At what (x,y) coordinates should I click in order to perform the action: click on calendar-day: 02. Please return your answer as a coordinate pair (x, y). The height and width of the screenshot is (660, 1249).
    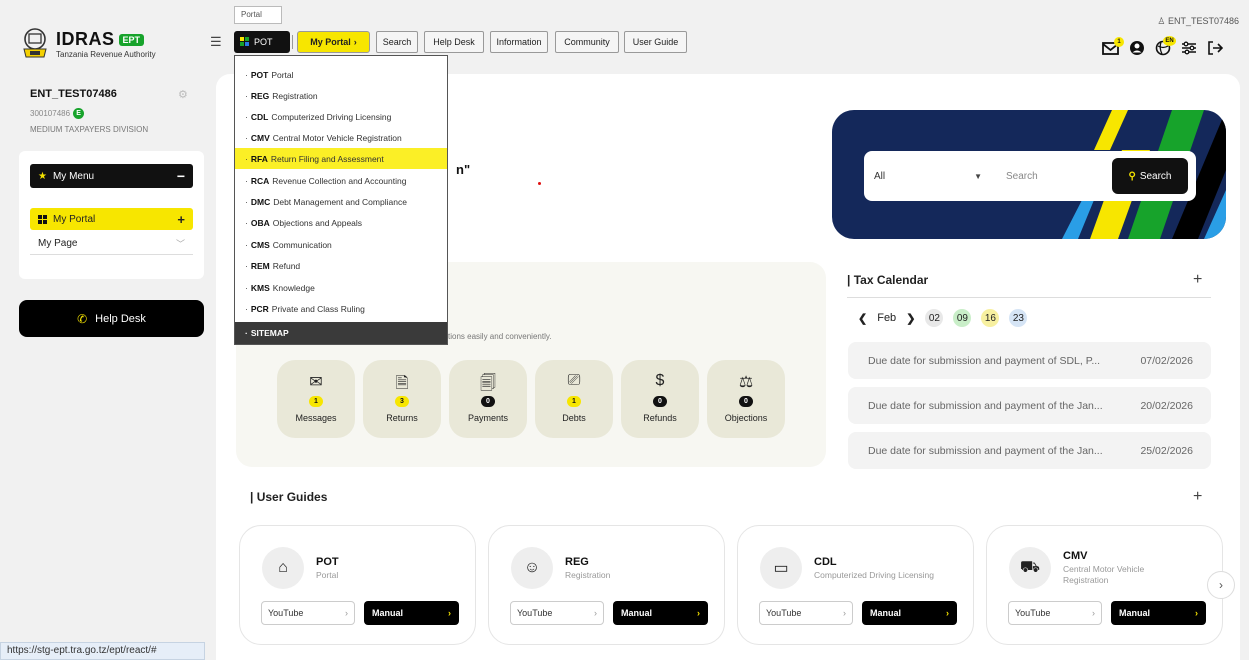
    Looking at the image, I should click on (934, 318).